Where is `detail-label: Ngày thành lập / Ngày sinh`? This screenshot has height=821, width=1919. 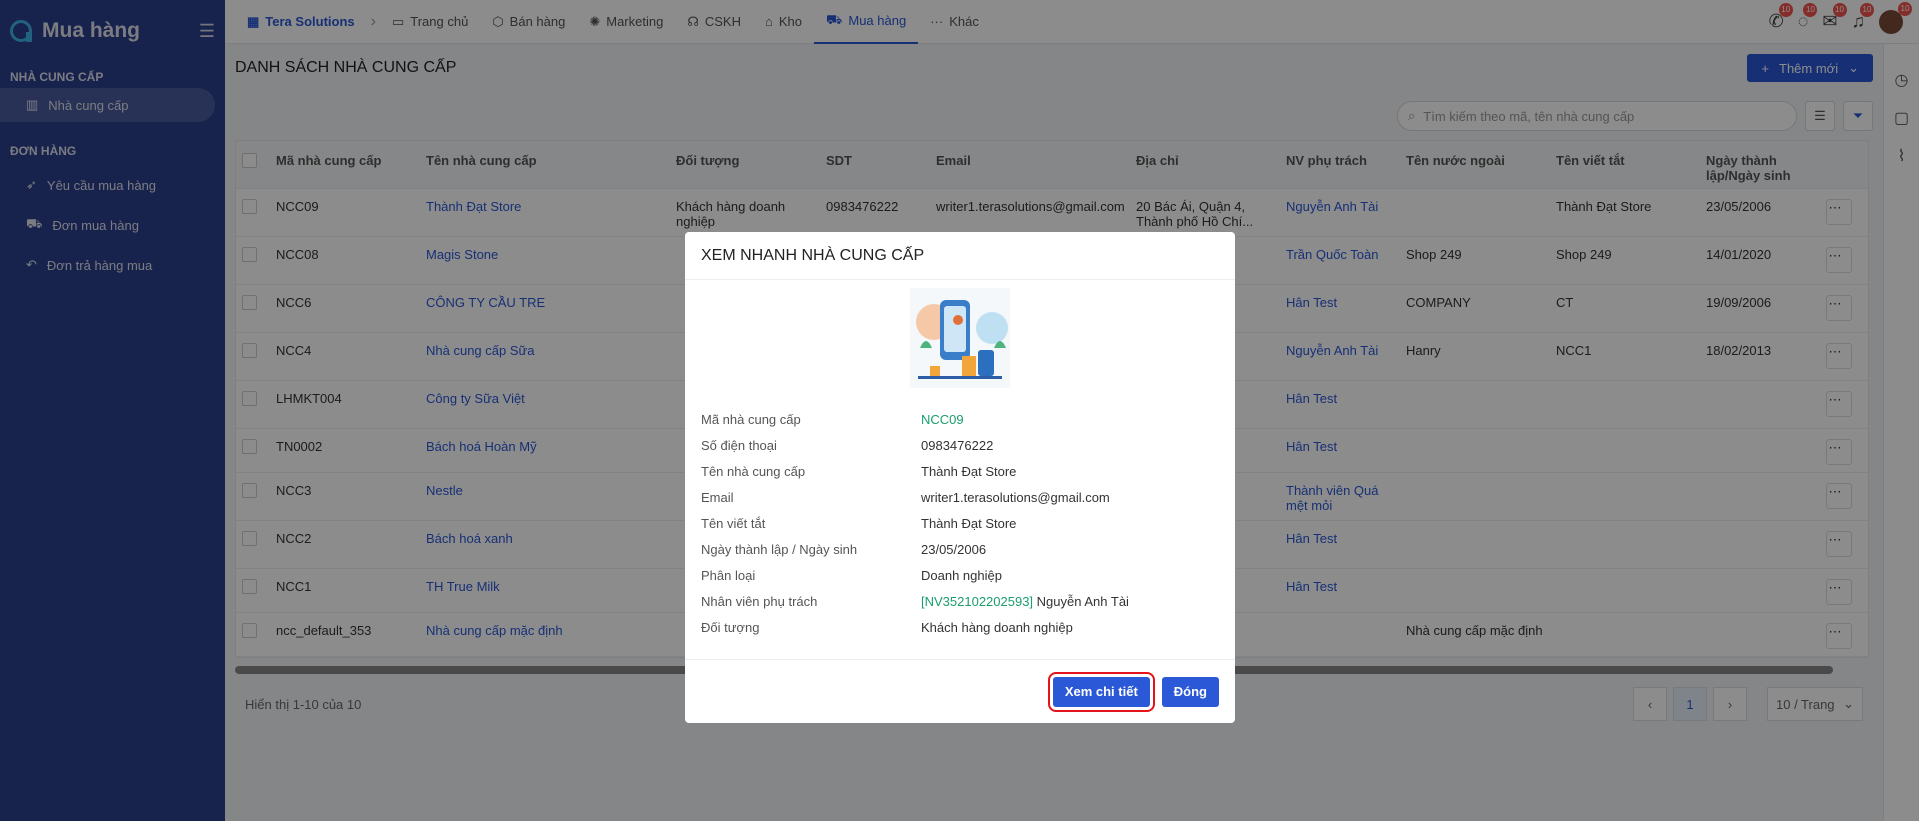
detail-label: Ngày thành lập / Ngày sinh is located at coordinates (779, 549).